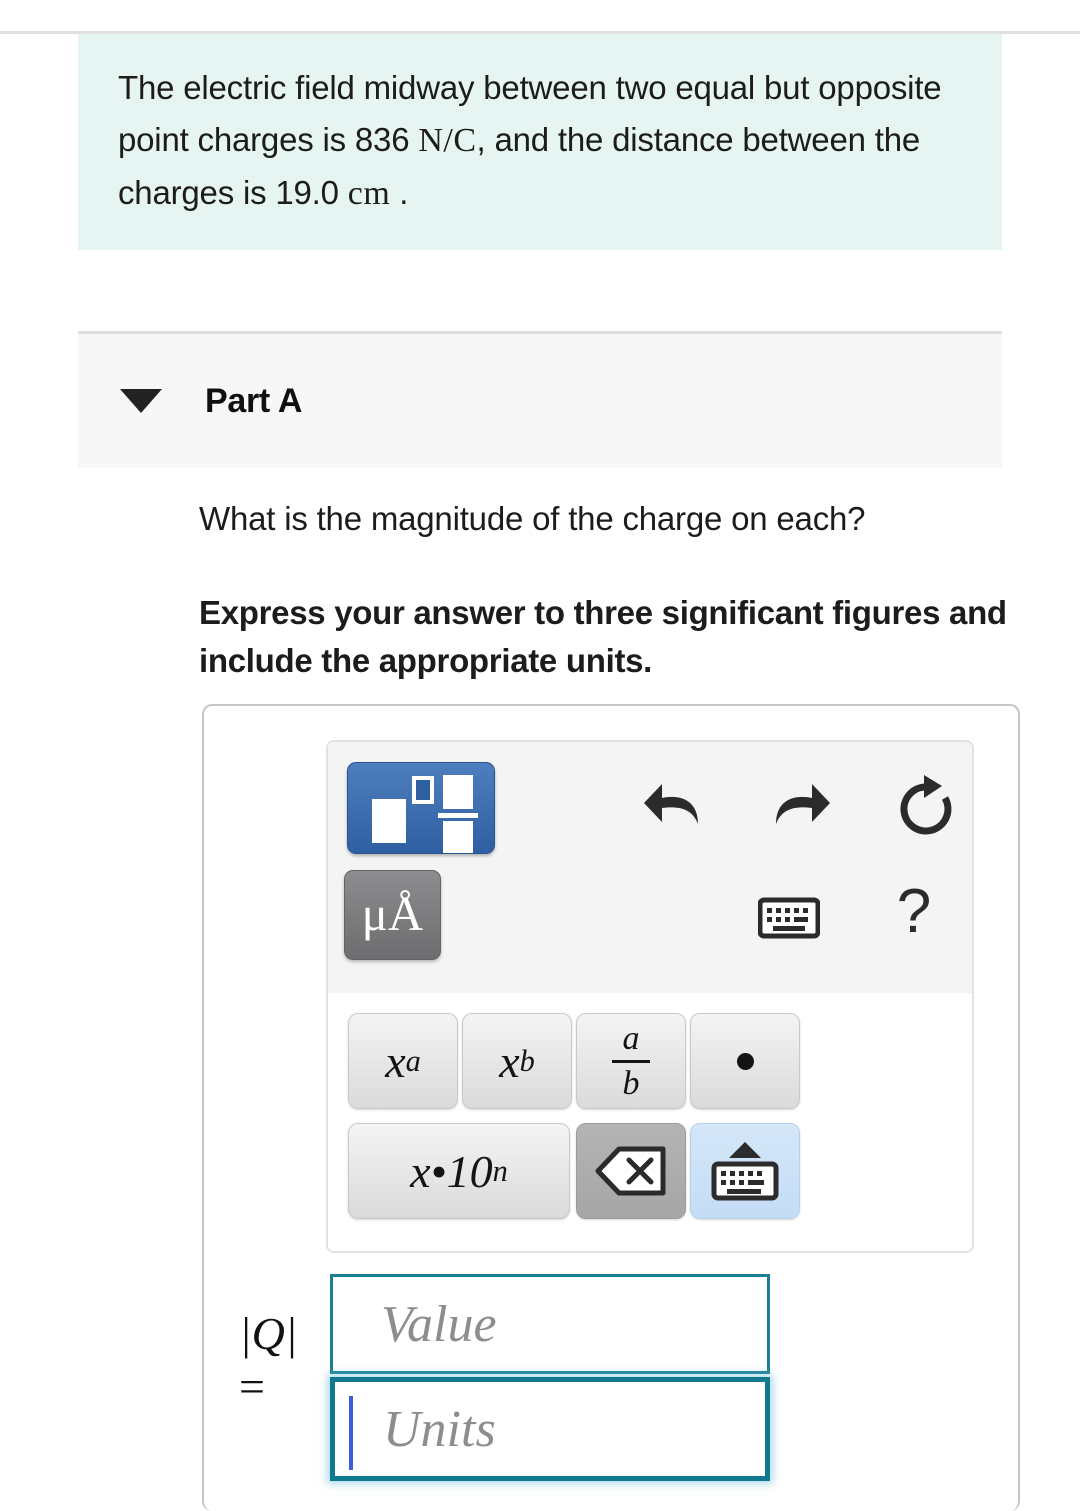 The width and height of the screenshot is (1080, 1511). I want to click on fraction-key-numerator: a, so click(631, 1038).